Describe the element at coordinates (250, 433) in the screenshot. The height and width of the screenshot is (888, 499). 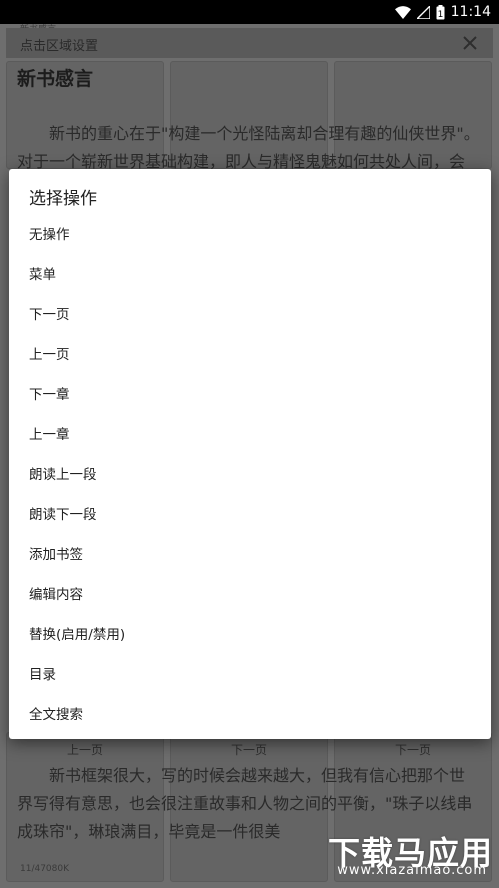
I see `option-previous-chapter: 上一章` at that location.